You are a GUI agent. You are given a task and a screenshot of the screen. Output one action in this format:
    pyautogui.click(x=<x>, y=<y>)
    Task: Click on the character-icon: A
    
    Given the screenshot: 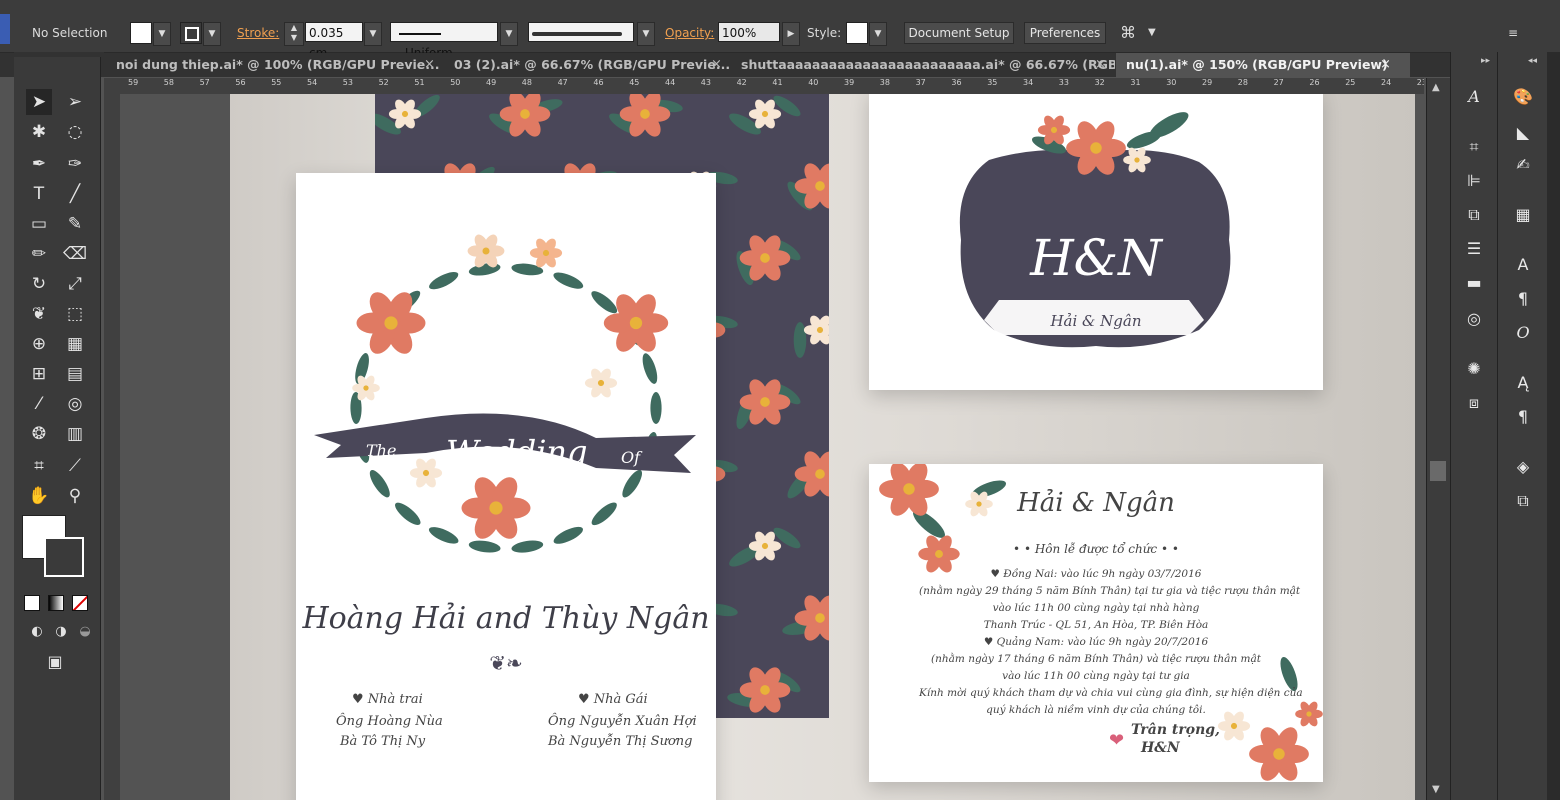 What is the action you would take?
    pyautogui.click(x=1474, y=97)
    